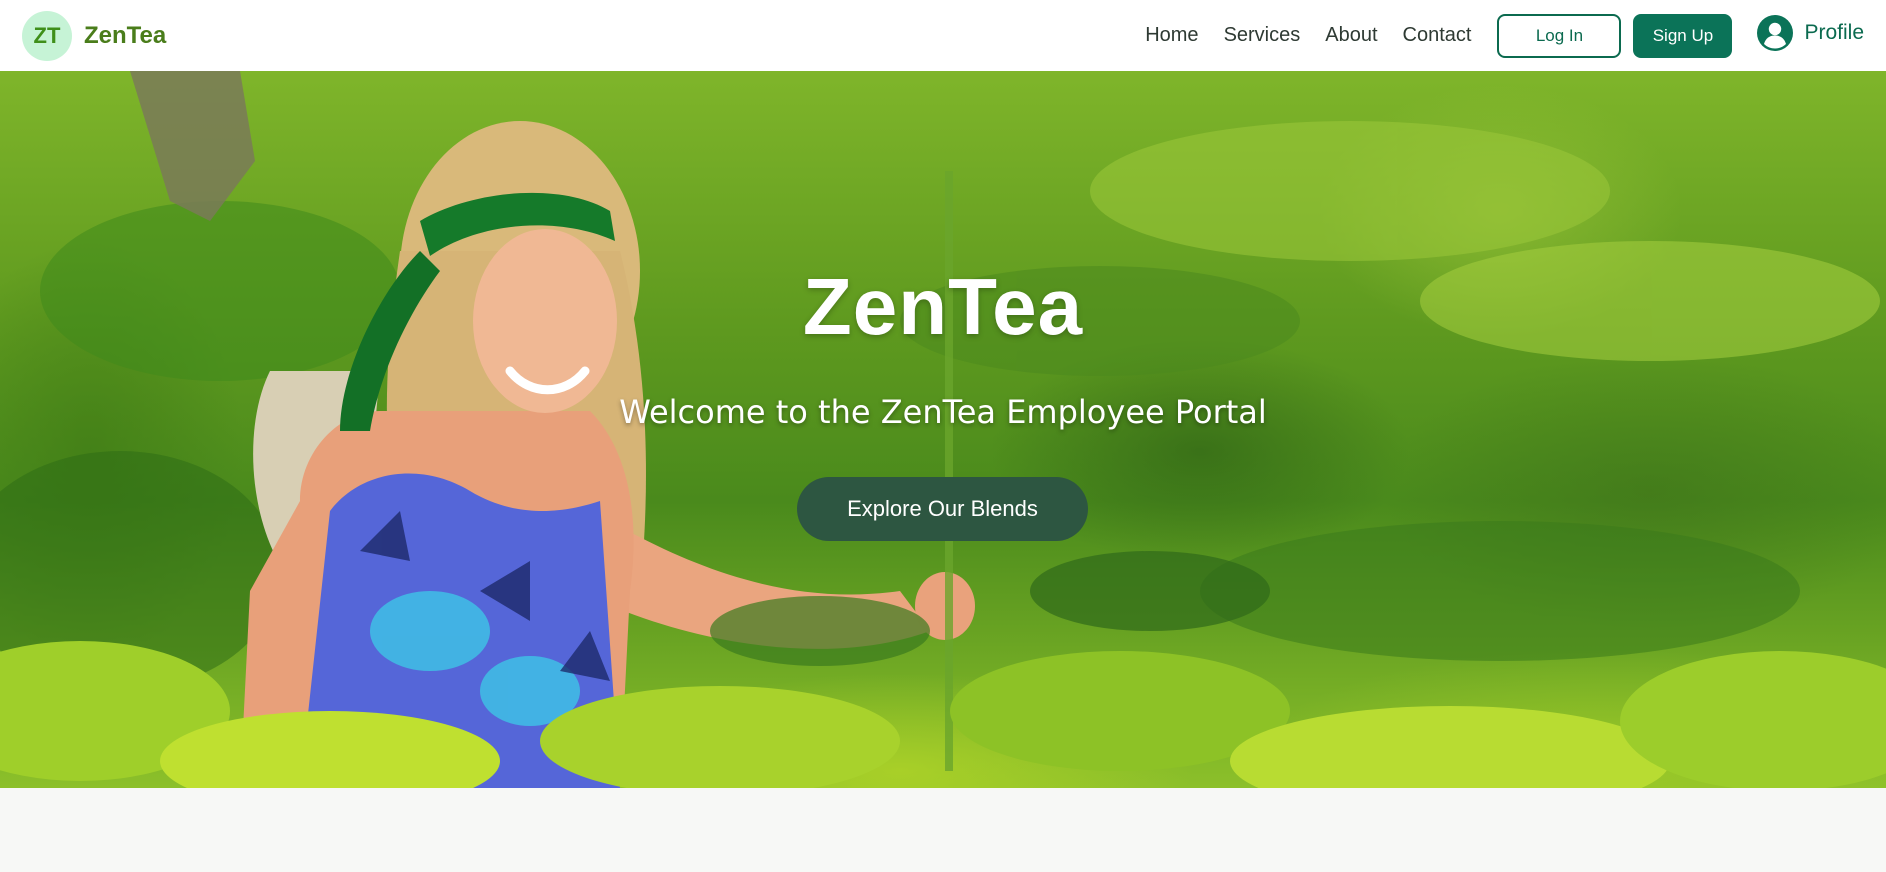 The image size is (1886, 872). I want to click on nav-services: Services, so click(1262, 35).